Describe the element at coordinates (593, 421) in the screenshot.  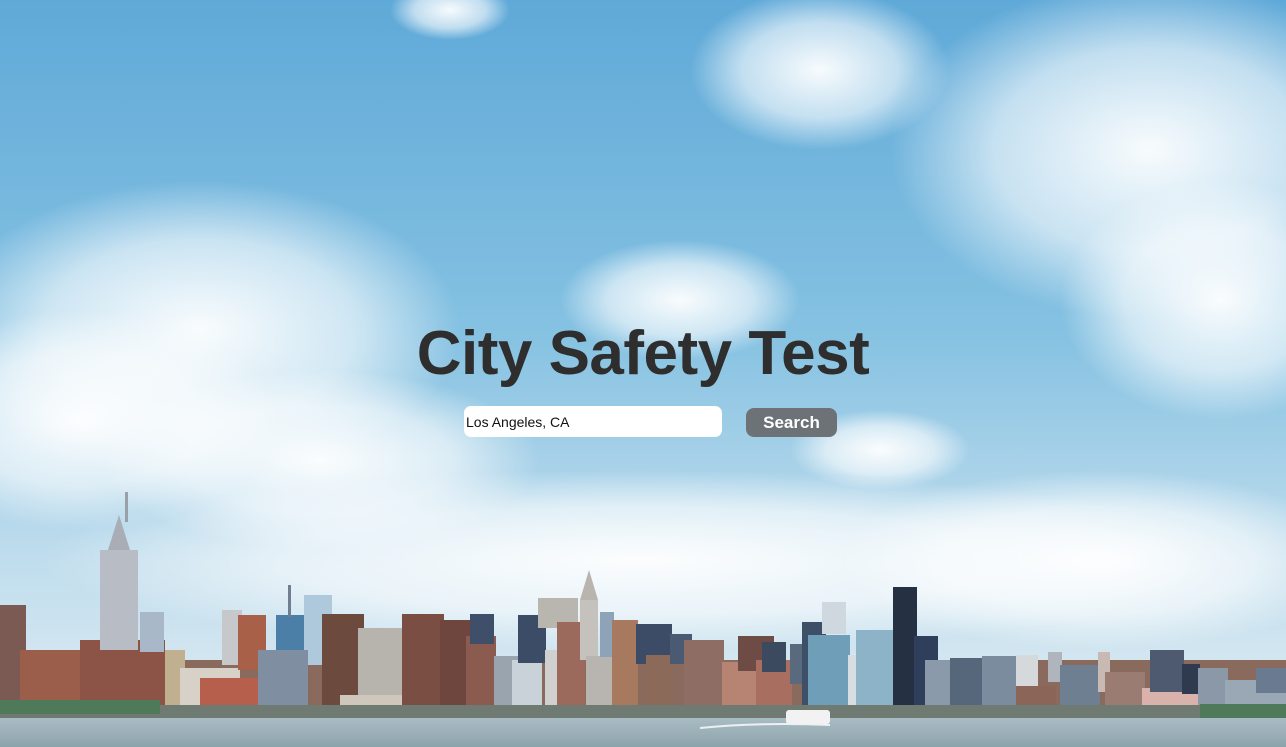
I see `city-search-input` at that location.